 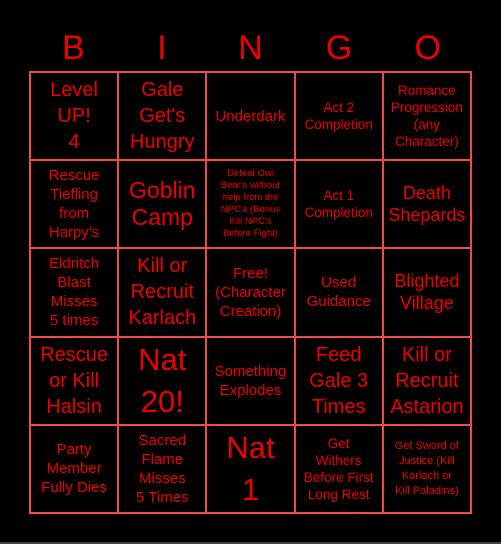 I want to click on cell-label: Feed Gale 3 Times, so click(x=339, y=380).